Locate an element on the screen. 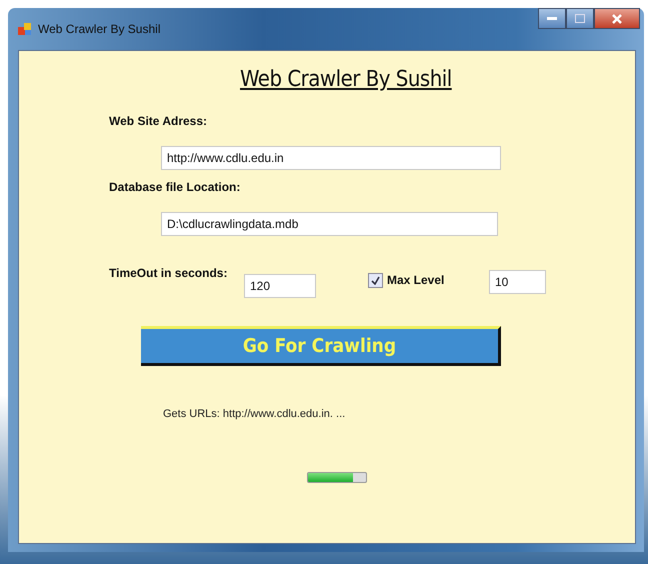 The width and height of the screenshot is (648, 564). max-level-field: 10 is located at coordinates (517, 282).